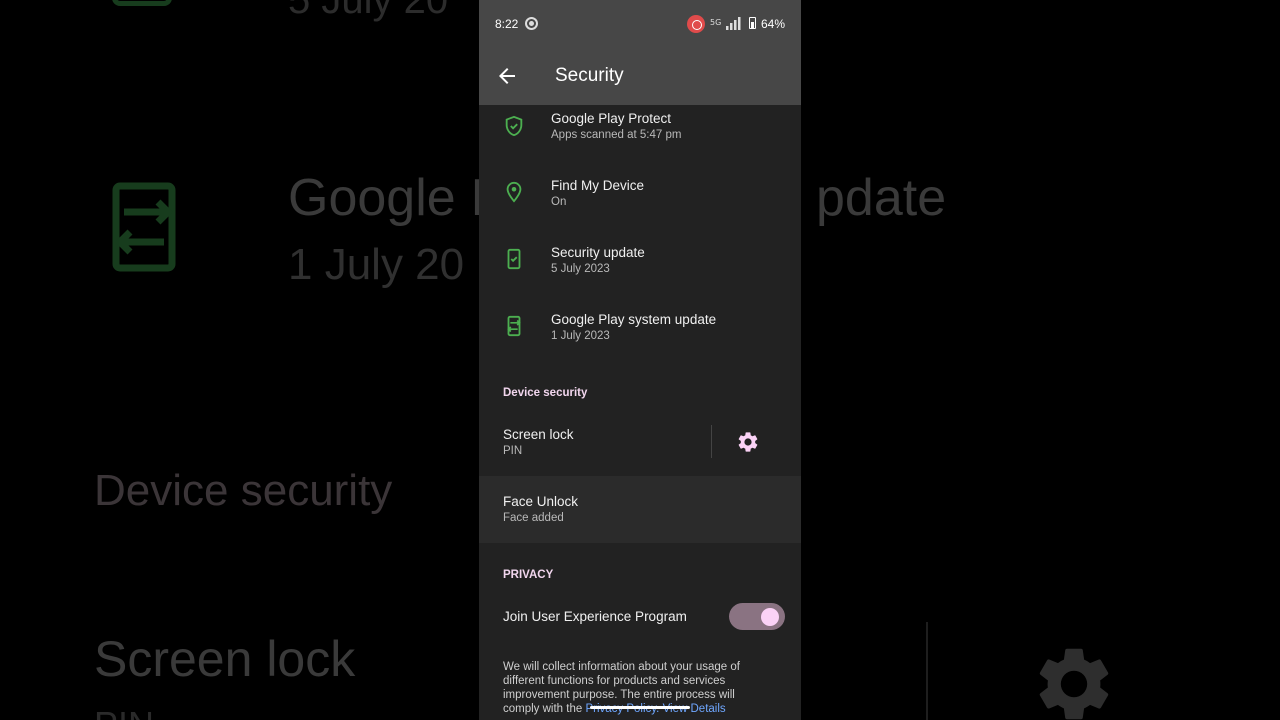 This screenshot has width=1280, height=720. What do you see at coordinates (711, 441) in the screenshot?
I see `screen-lock-divider` at bounding box center [711, 441].